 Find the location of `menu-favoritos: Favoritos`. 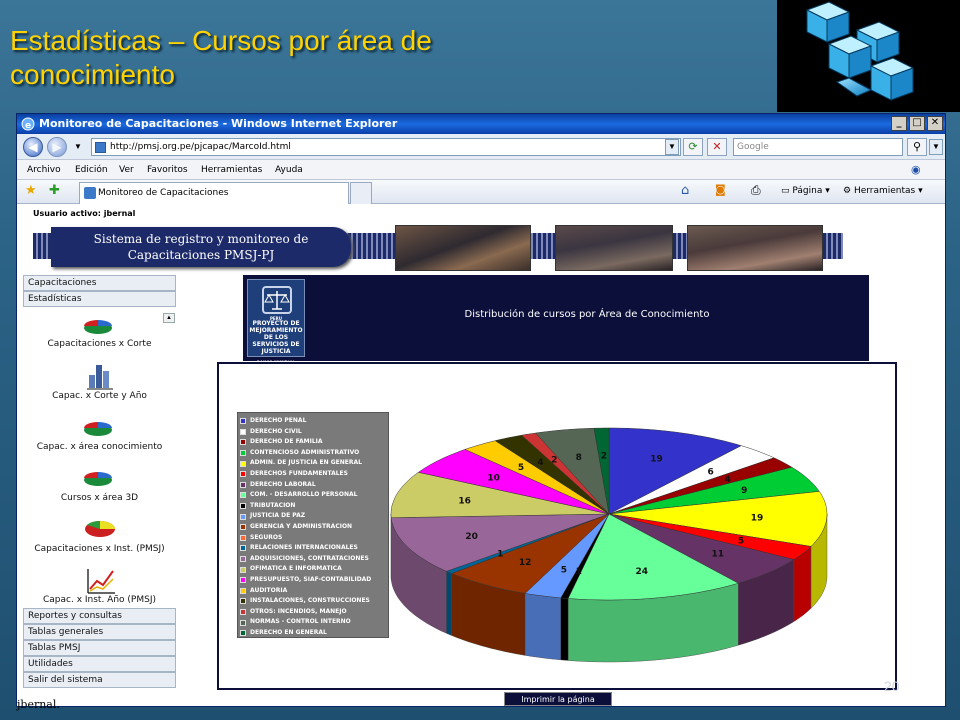

menu-favoritos: Favoritos is located at coordinates (167, 170).